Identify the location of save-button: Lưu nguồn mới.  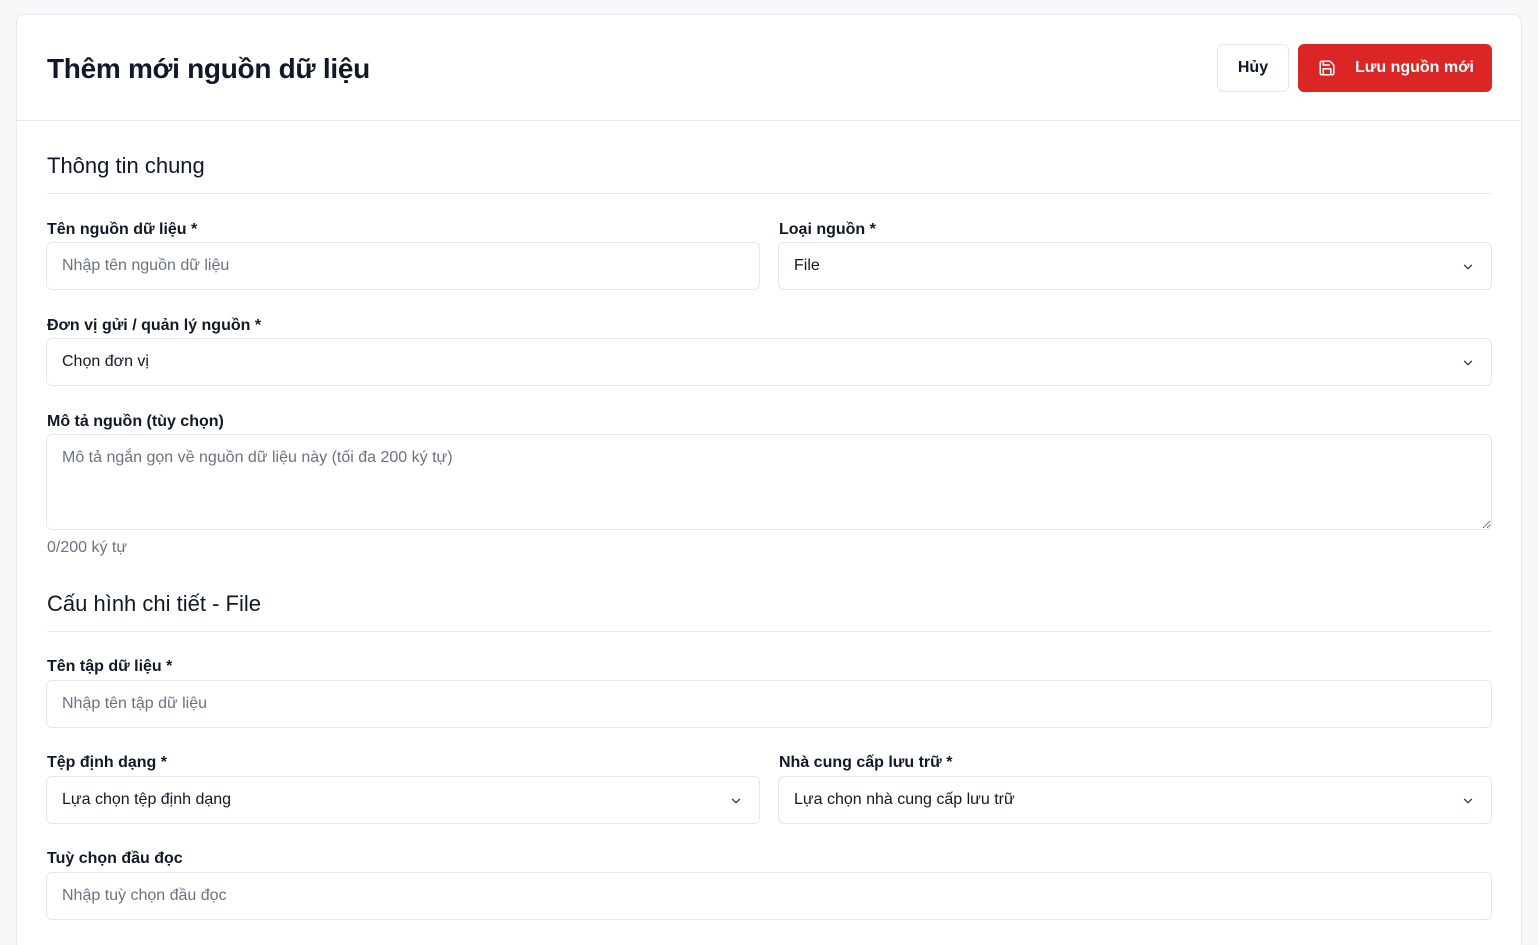
(1395, 68).